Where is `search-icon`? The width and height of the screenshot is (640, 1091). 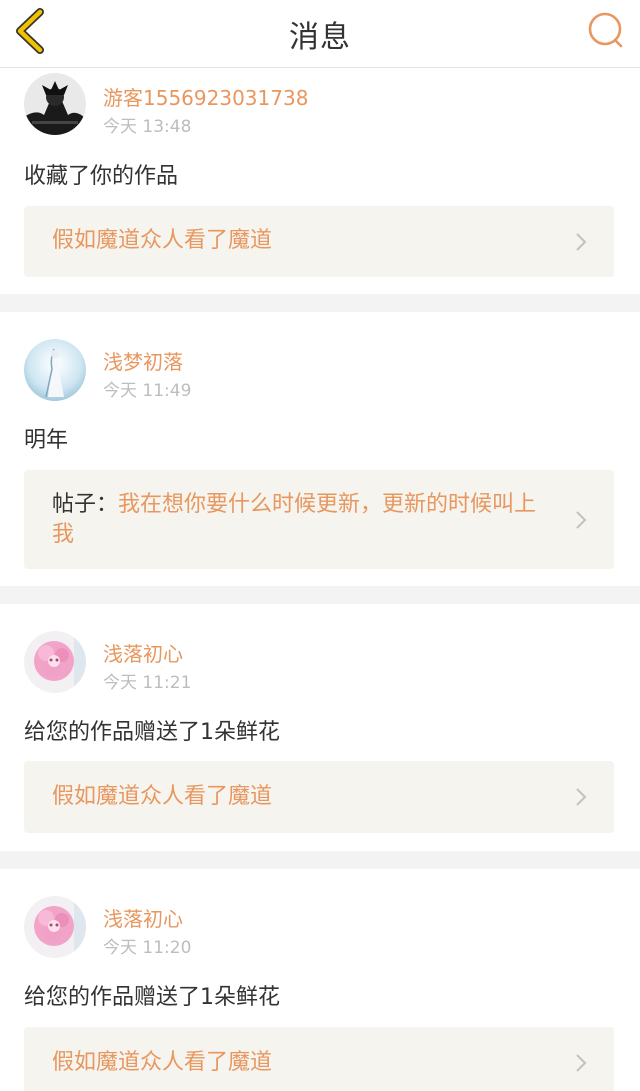
search-icon is located at coordinates (605, 30).